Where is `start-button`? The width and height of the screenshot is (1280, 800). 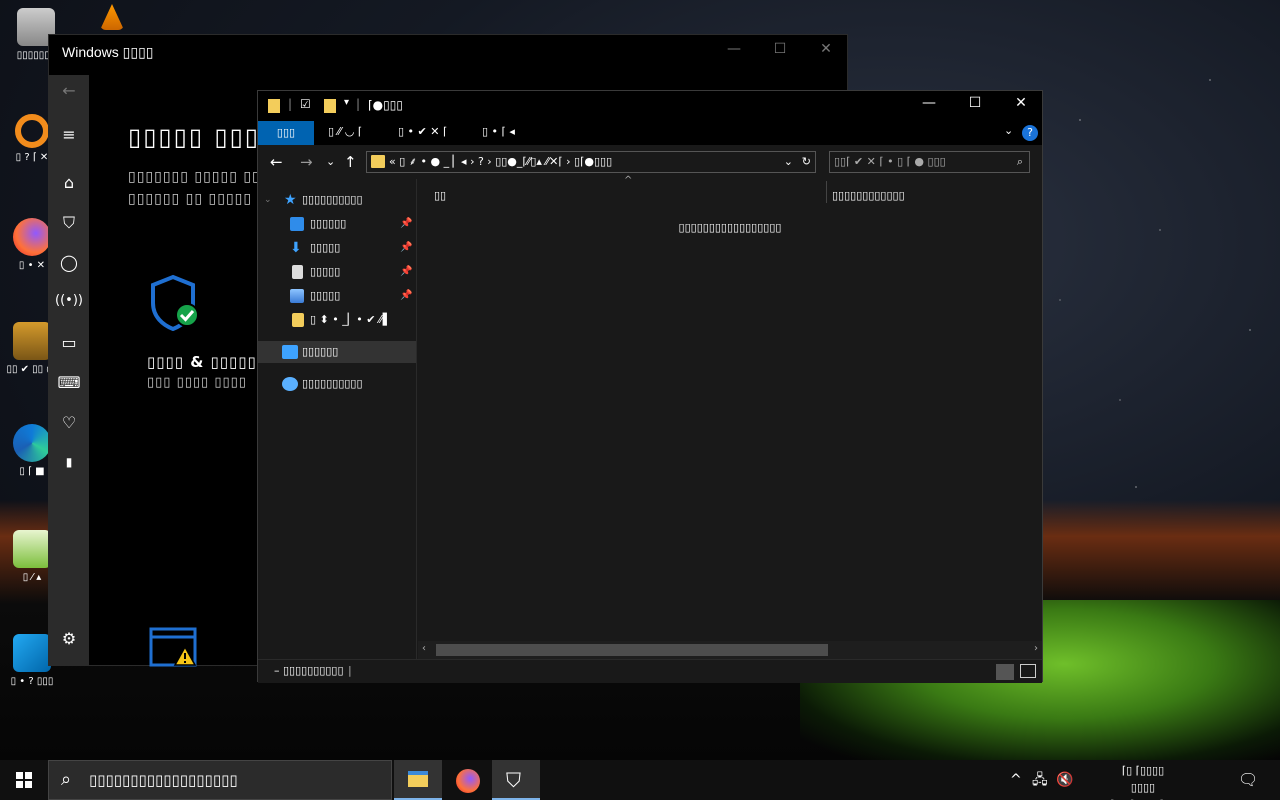
start-button is located at coordinates (24, 780).